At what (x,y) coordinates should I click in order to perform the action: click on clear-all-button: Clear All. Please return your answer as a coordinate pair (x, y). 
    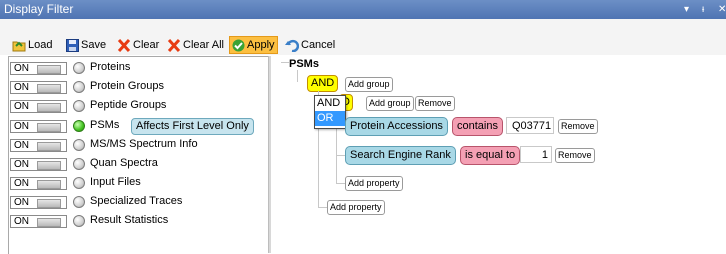
    Looking at the image, I should click on (195, 45).